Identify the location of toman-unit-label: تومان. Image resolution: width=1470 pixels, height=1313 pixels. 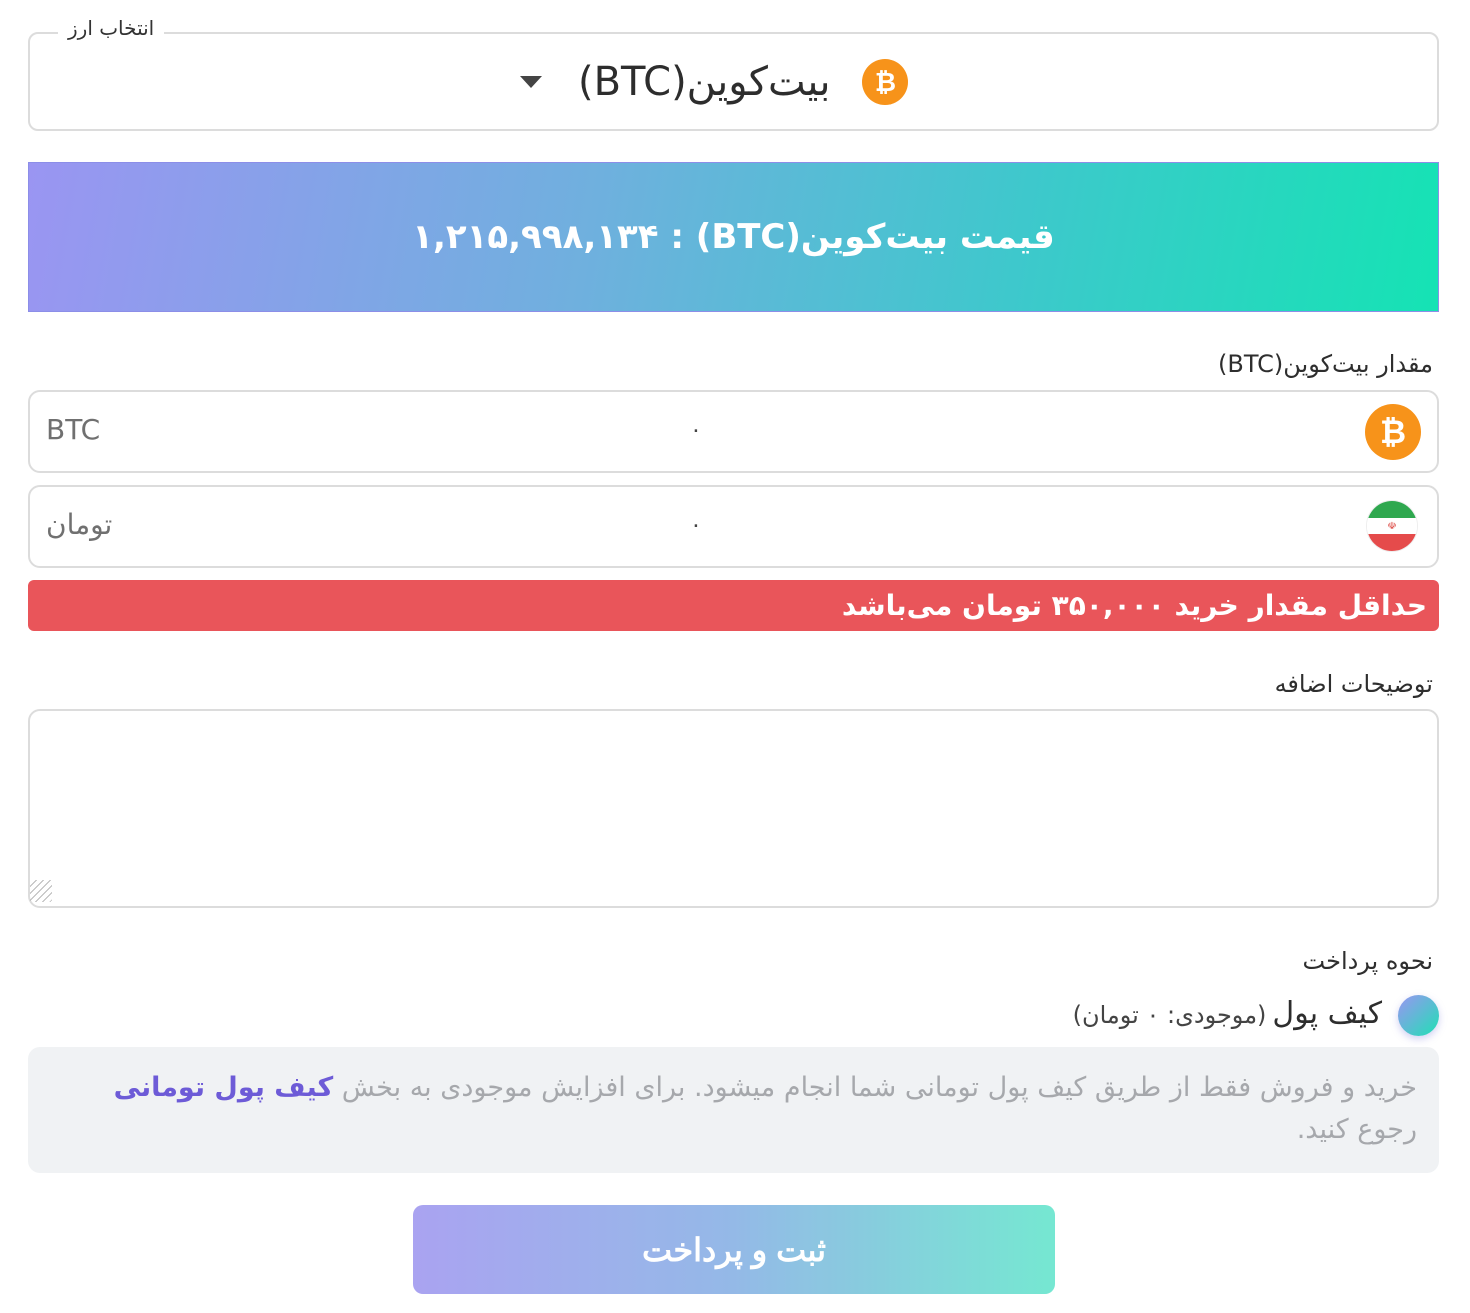
(79, 524).